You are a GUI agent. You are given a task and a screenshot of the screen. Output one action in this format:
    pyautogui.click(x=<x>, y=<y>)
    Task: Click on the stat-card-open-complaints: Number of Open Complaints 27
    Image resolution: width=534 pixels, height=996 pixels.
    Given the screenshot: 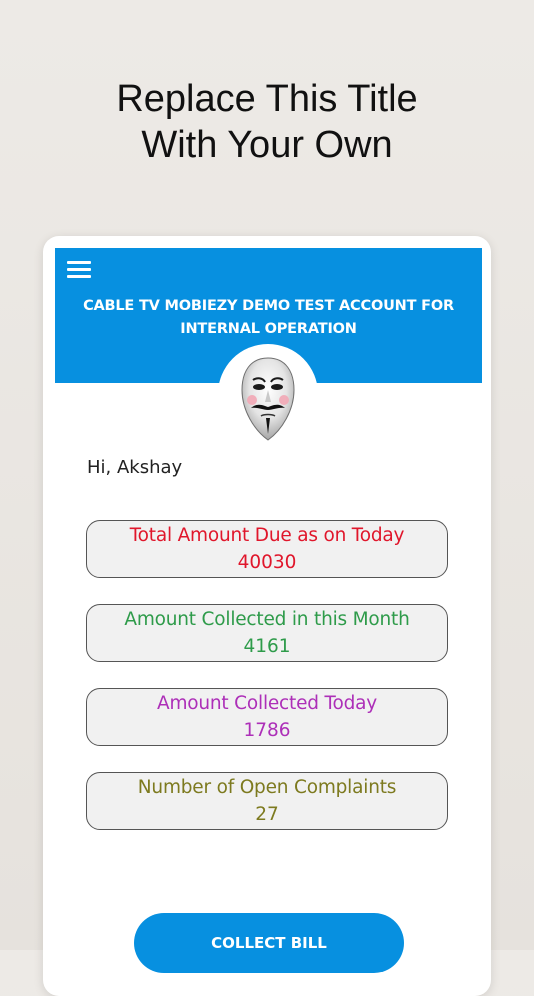 What is the action you would take?
    pyautogui.click(x=267, y=801)
    